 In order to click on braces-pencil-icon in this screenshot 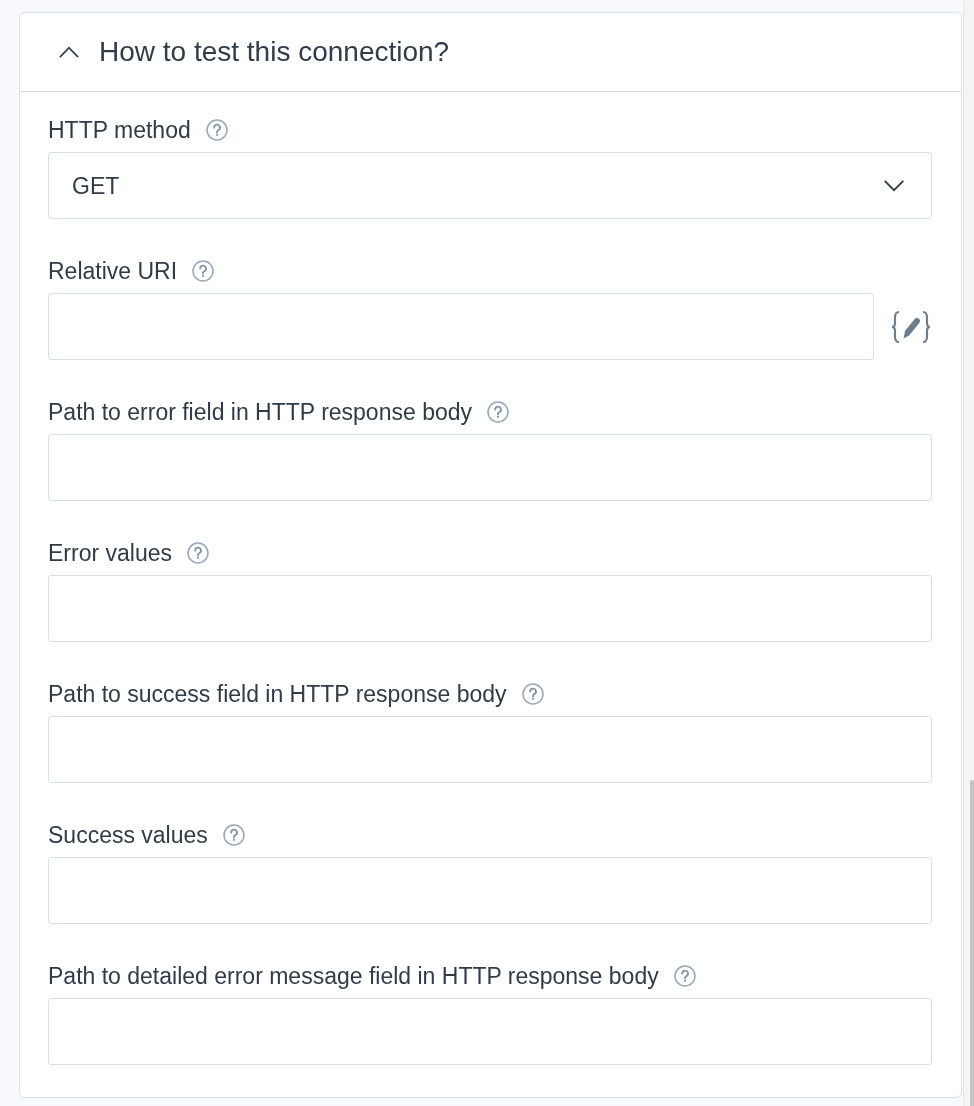, I will do `click(911, 326)`.